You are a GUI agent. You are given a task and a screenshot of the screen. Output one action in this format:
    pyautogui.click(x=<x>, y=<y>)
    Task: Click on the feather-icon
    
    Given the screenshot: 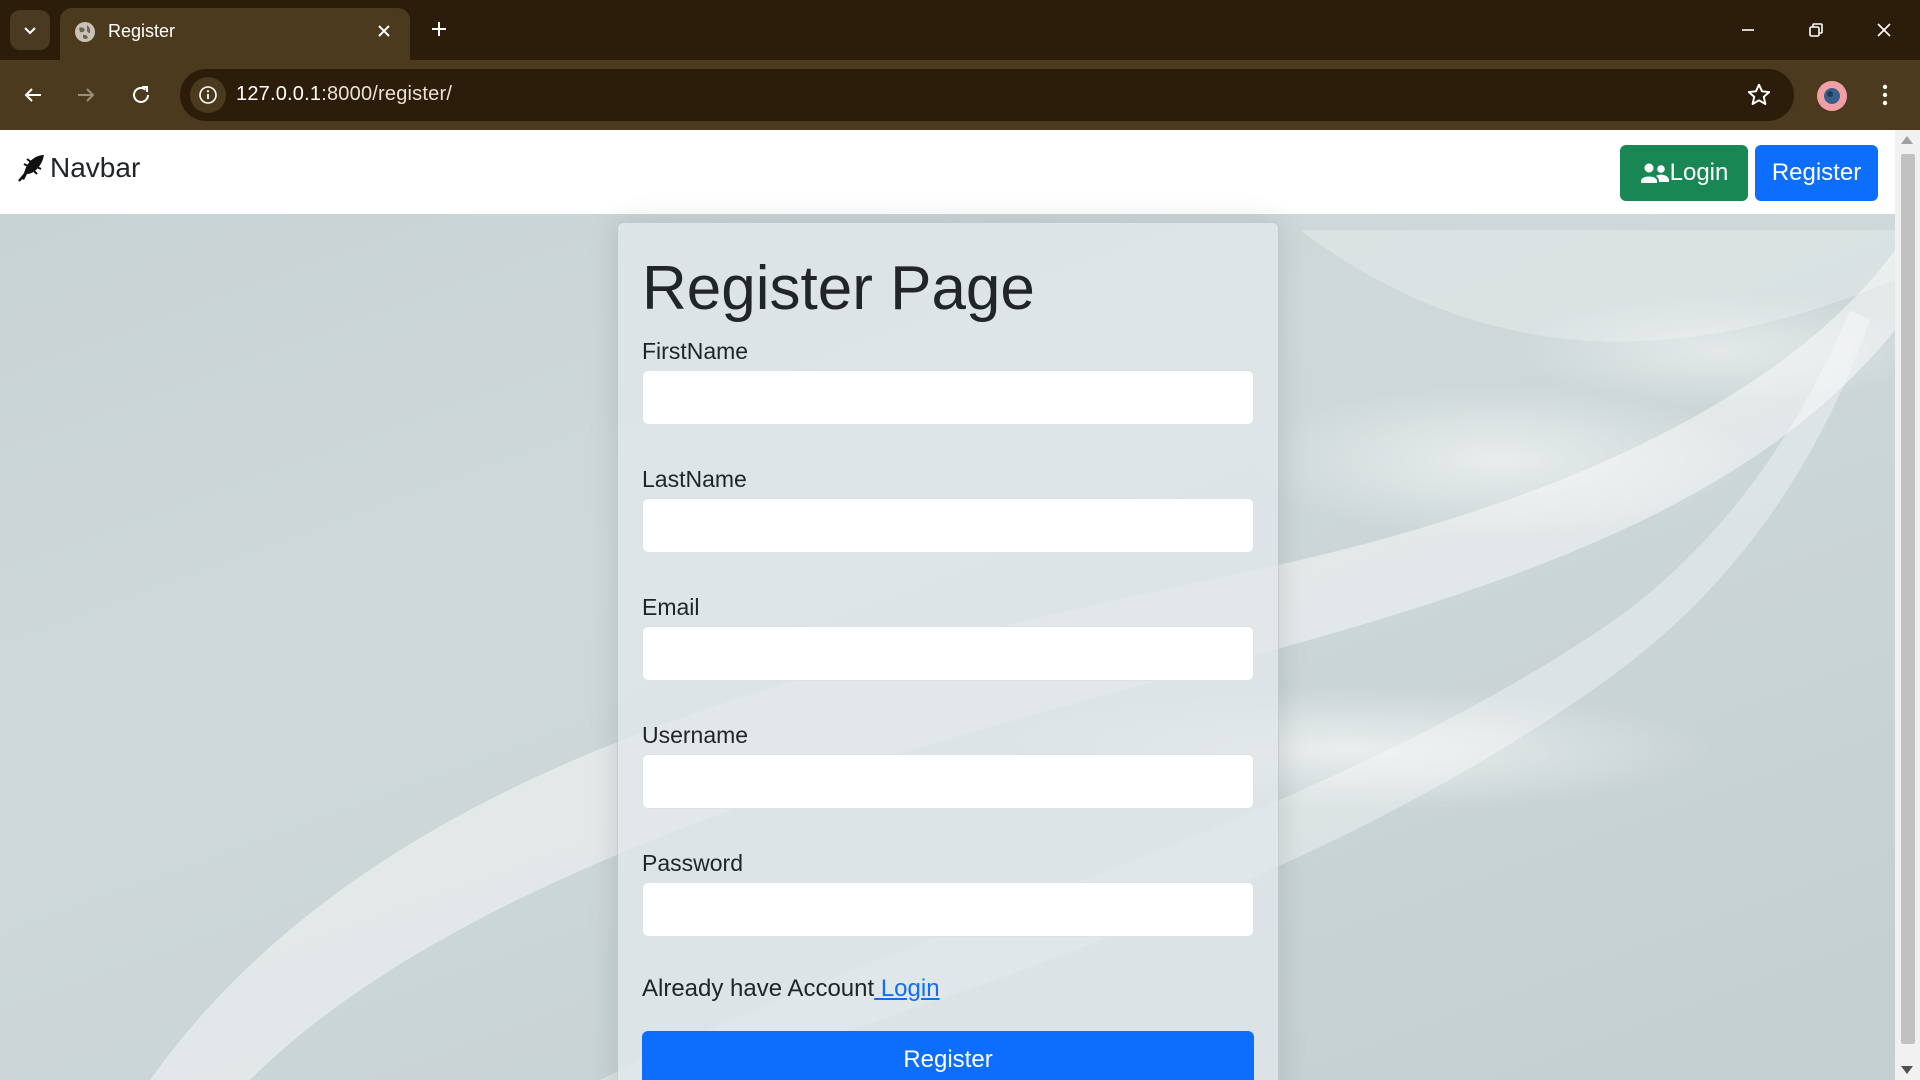 What is the action you would take?
    pyautogui.click(x=31, y=168)
    